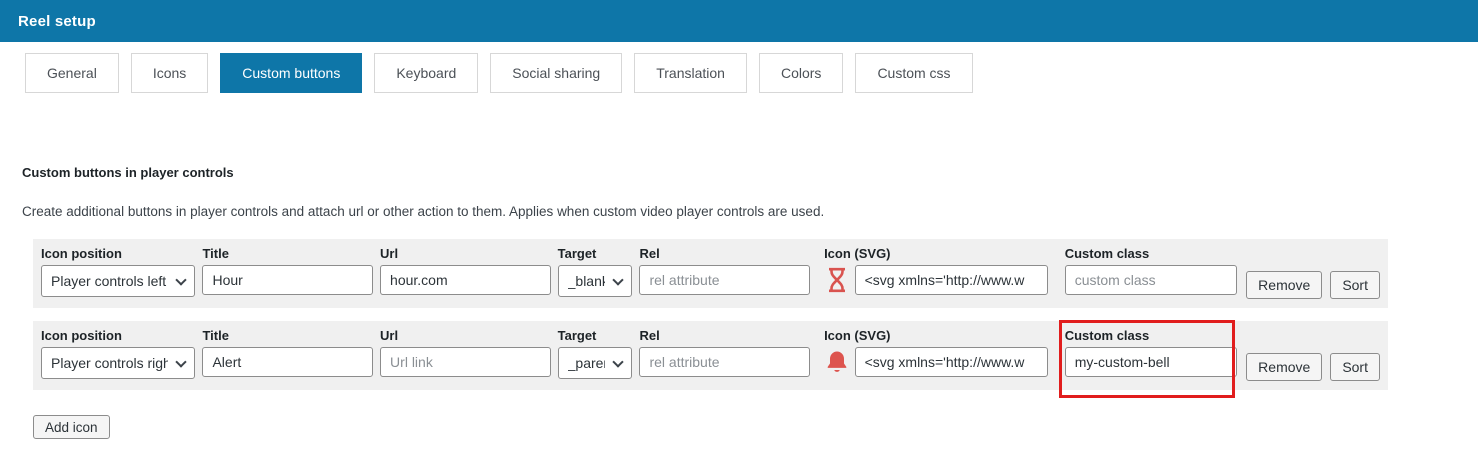 The height and width of the screenshot is (454, 1478). I want to click on target-select: _parent, so click(595, 363).